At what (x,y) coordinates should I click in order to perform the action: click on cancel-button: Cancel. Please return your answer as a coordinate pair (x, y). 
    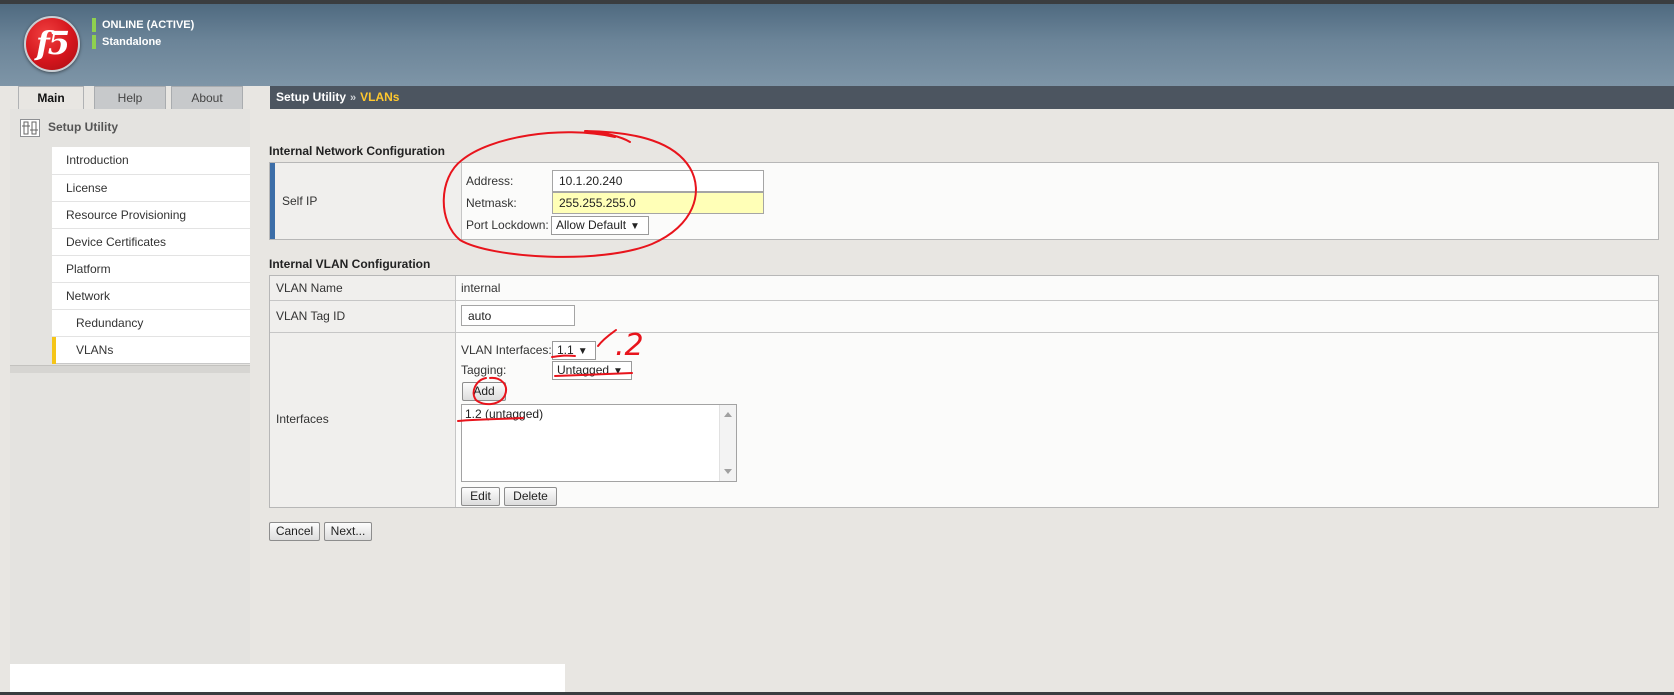
    Looking at the image, I should click on (294, 531).